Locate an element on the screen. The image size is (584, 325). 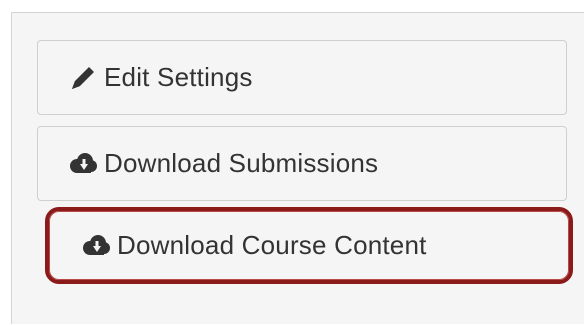
edit-settings-label: Edit Settings is located at coordinates (178, 77).